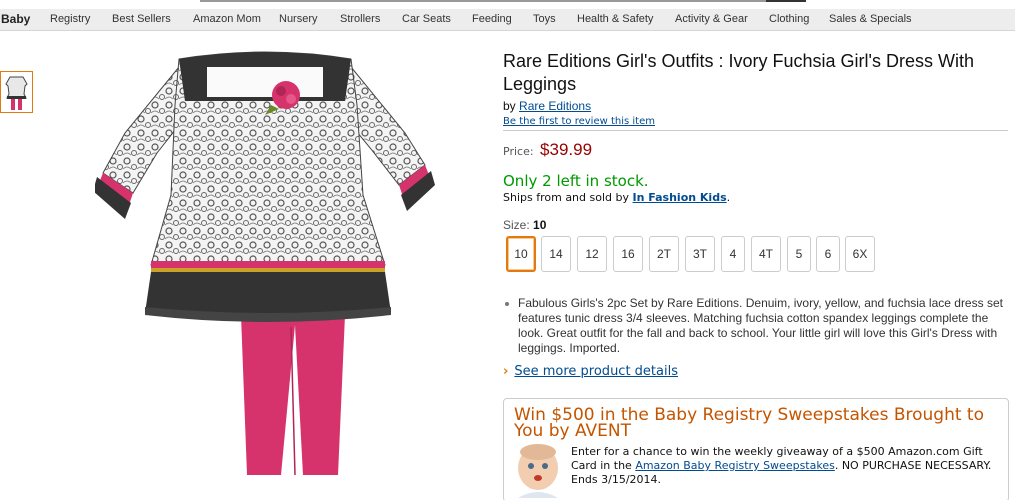  Describe the element at coordinates (733, 254) in the screenshot. I see `size-option-4: 4` at that location.